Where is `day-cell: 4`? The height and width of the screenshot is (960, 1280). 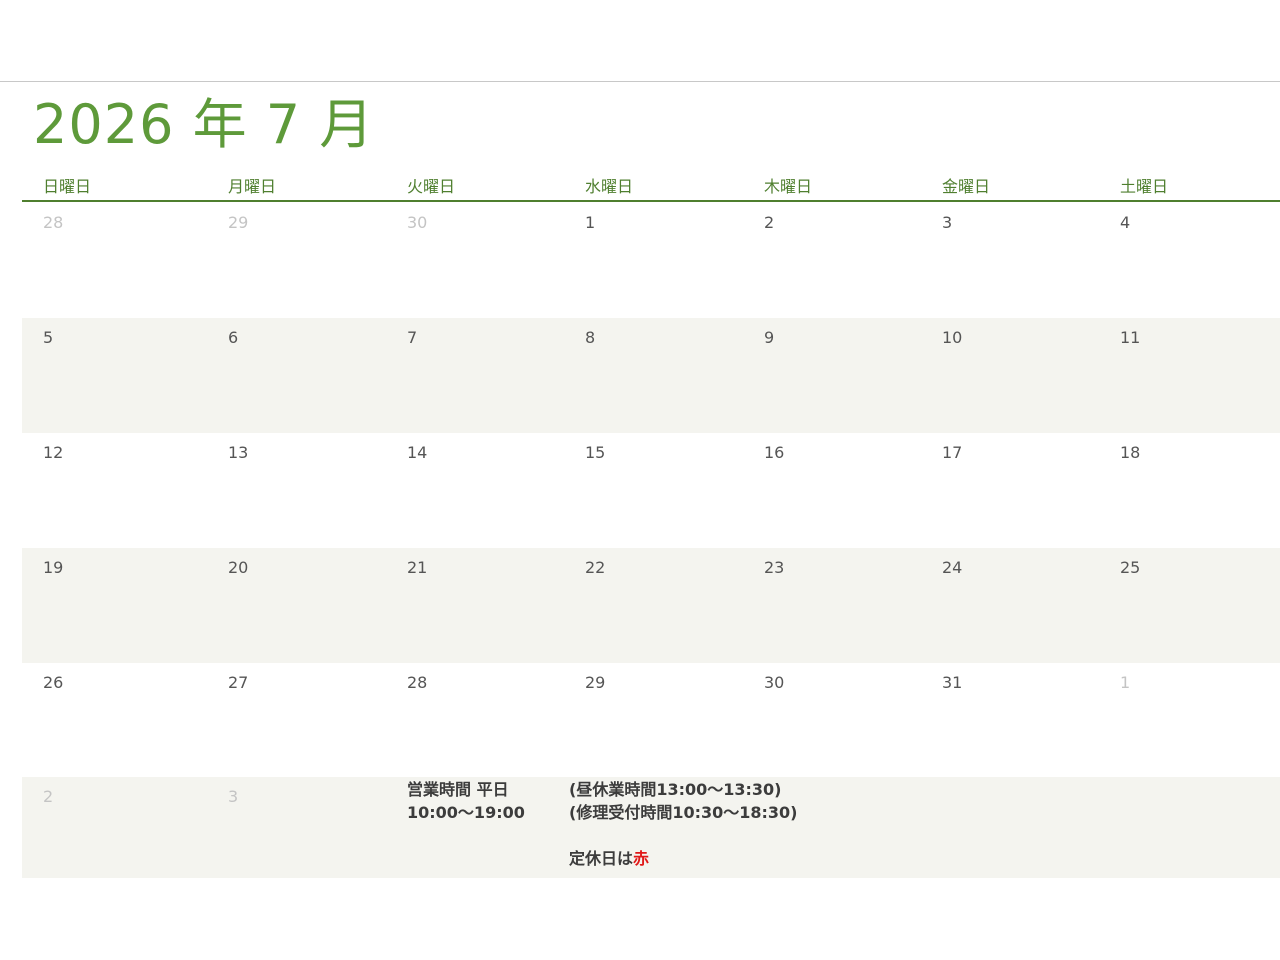
day-cell: 4 is located at coordinates (1125, 223).